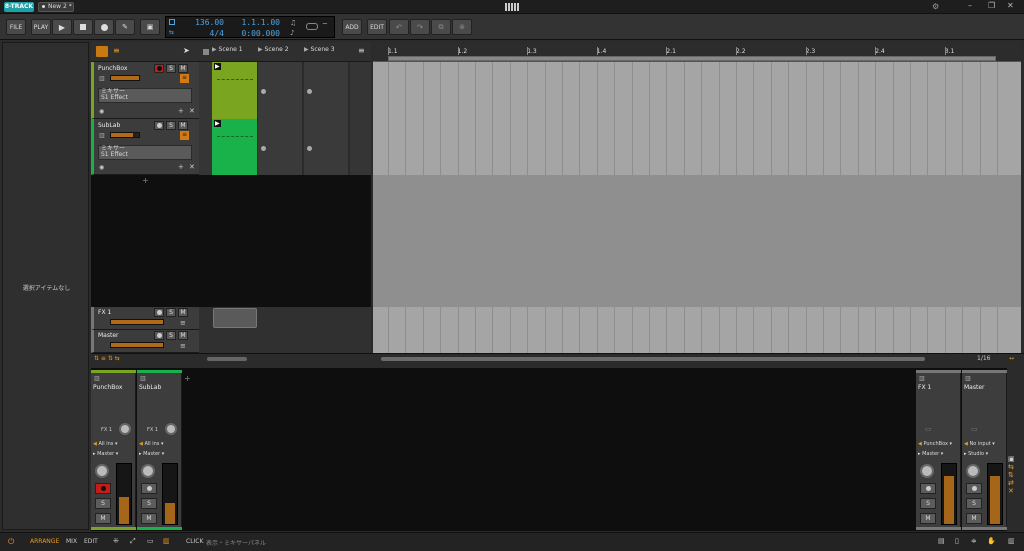 The width and height of the screenshot is (1024, 551). What do you see at coordinates (113, 450) in the screenshot?
I see `mixer-strip: ▥ PunchBox FX 1 ◀ All ins ▾ ▸ Master ▾ S M` at bounding box center [113, 450].